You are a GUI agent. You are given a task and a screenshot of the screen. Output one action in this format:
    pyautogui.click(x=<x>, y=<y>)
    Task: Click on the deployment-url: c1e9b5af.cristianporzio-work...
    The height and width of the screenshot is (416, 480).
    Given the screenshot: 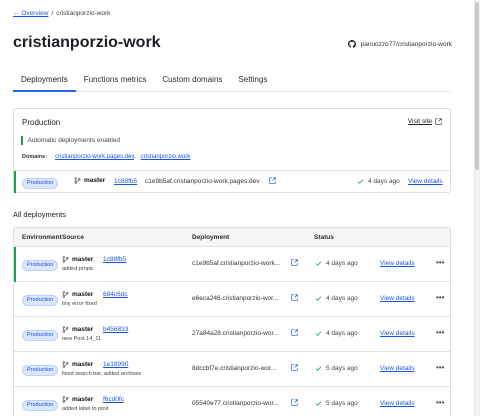 What is the action you would take?
    pyautogui.click(x=236, y=263)
    